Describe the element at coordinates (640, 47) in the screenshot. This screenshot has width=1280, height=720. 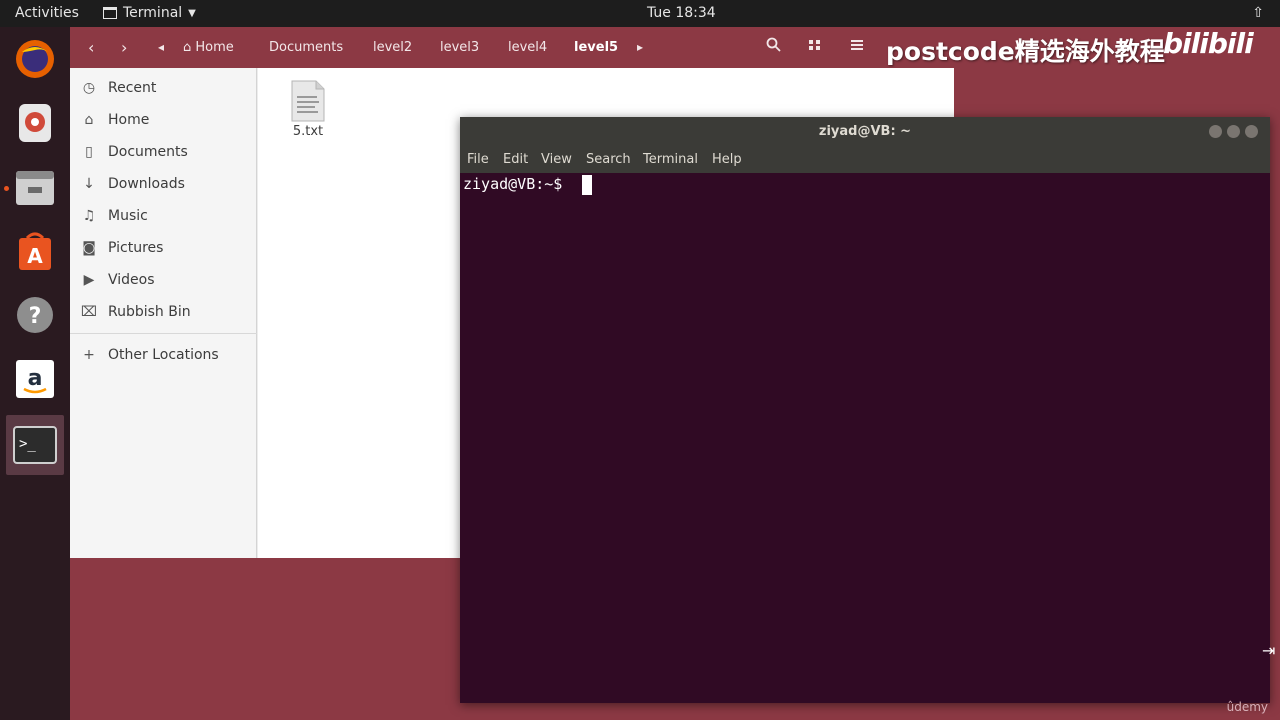
I see `breadcrumb-right-icon: ▸` at that location.